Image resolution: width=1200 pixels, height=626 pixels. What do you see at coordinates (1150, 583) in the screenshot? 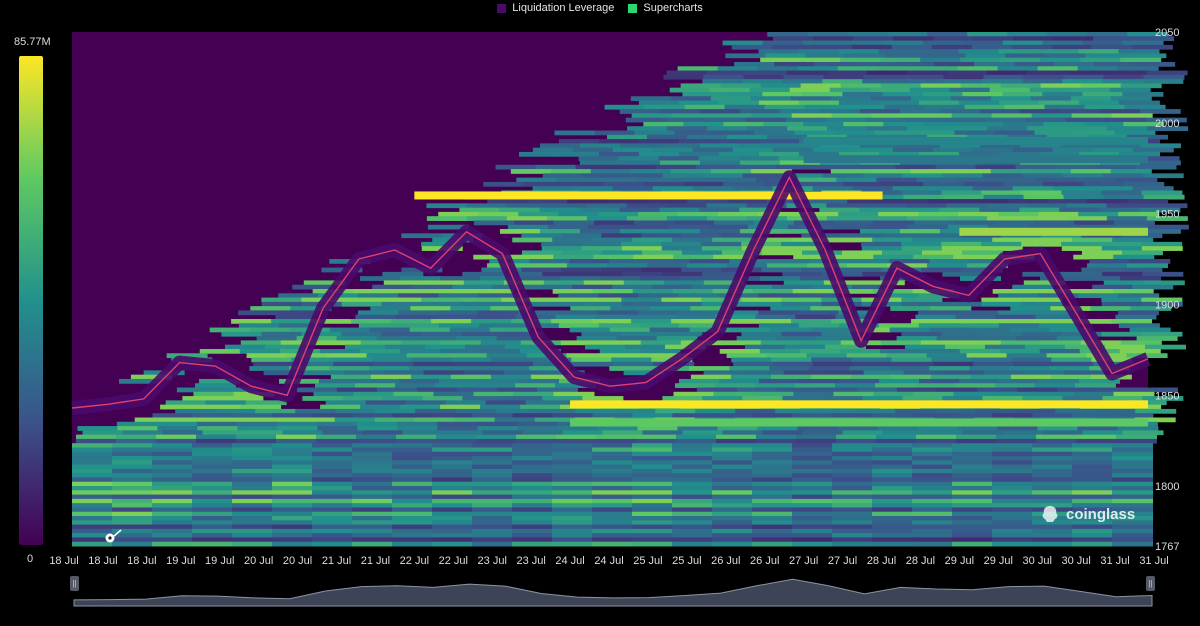
I see `navigator-right-handle: ||` at bounding box center [1150, 583].